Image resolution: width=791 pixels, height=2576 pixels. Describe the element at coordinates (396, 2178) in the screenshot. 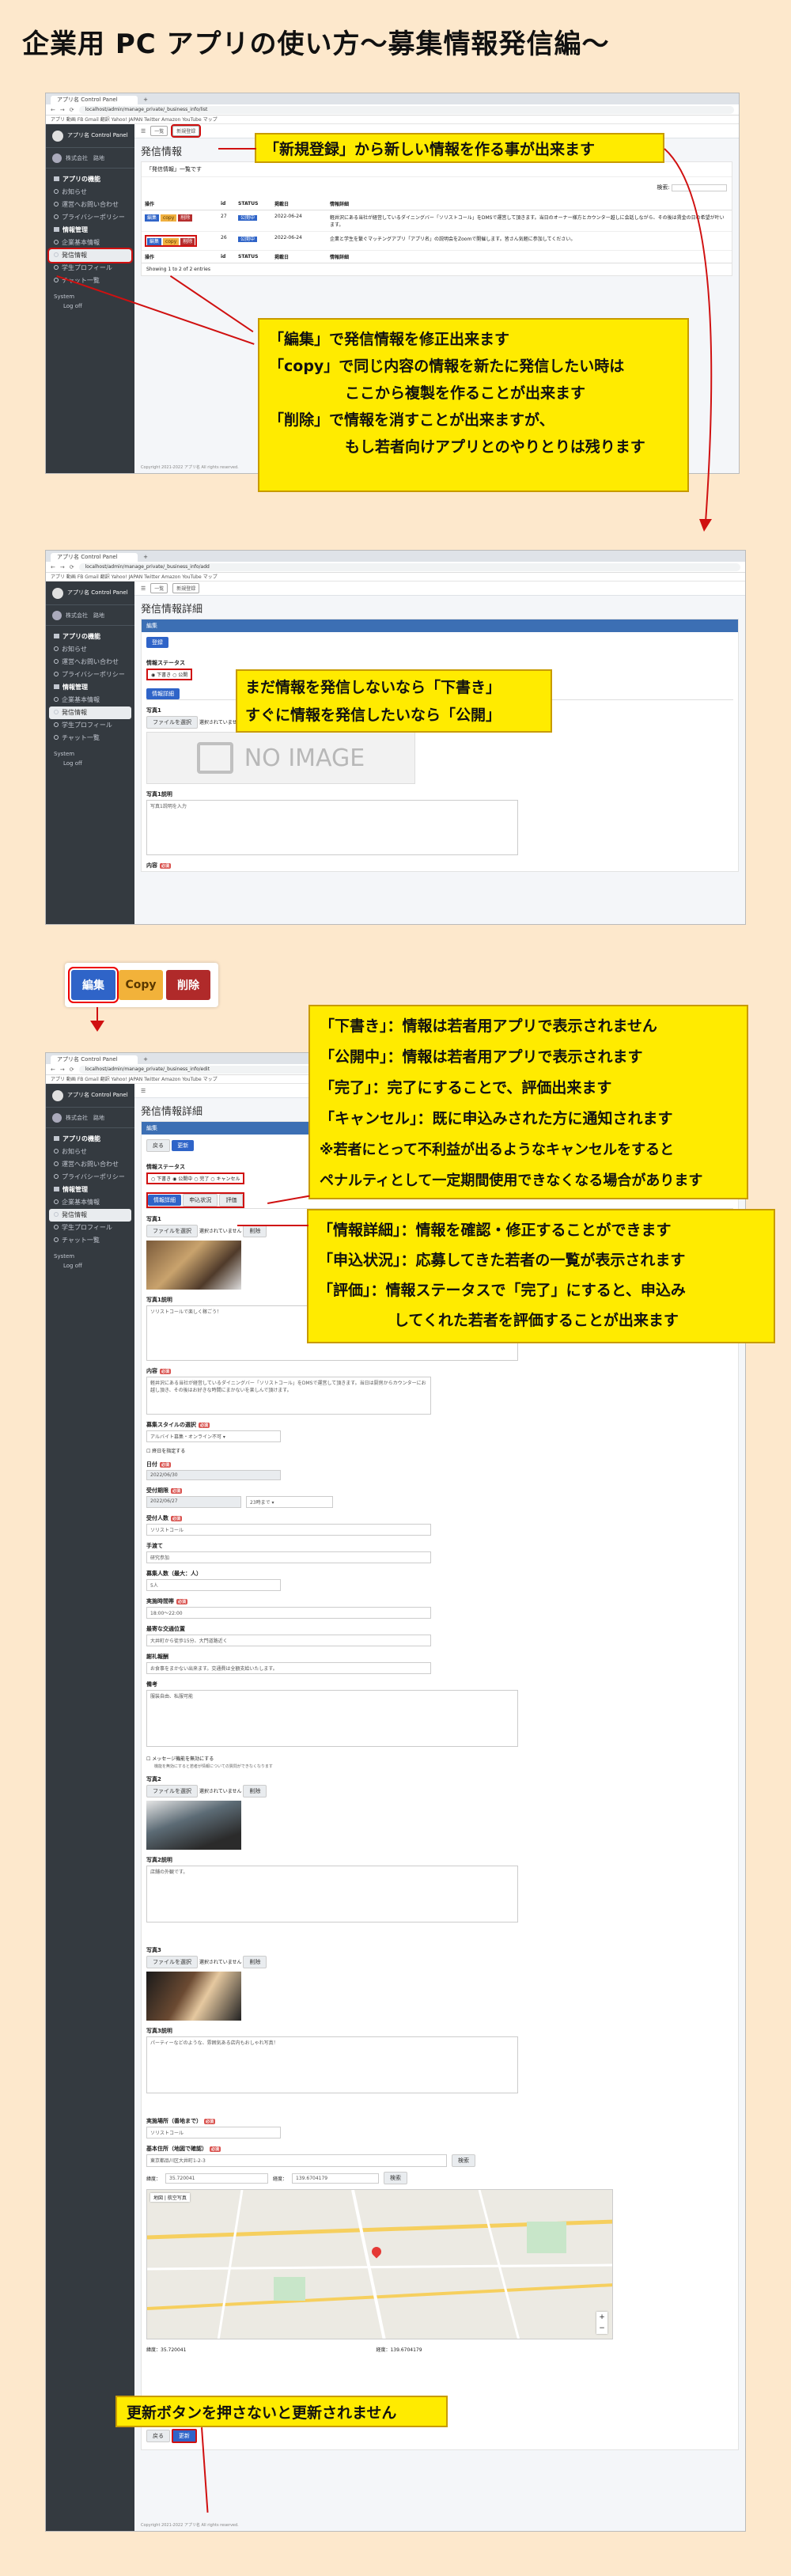

I see `coords-search-button: 検索` at that location.